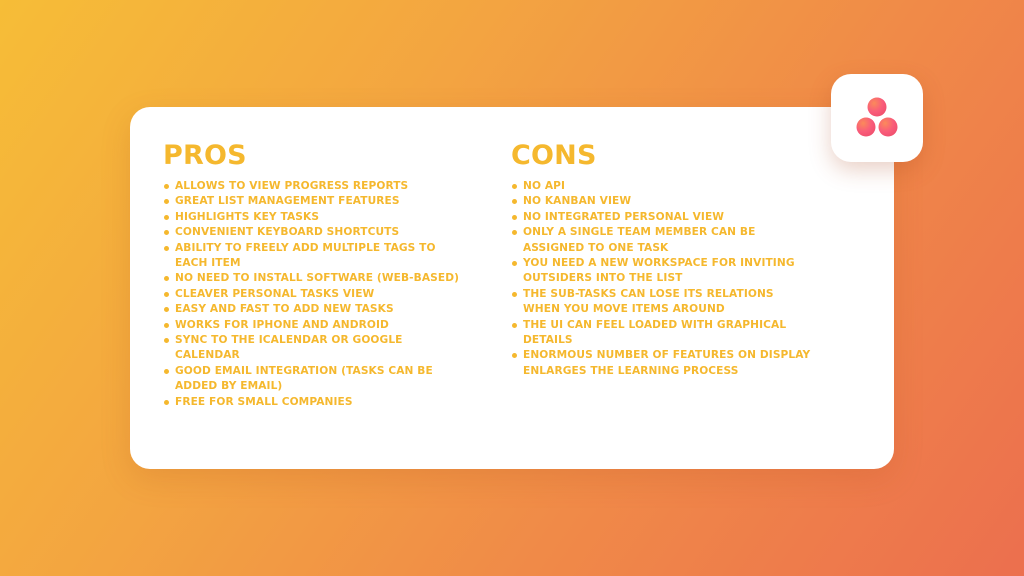 This screenshot has width=1024, height=576. What do you see at coordinates (313, 309) in the screenshot?
I see `pros-item: EASY AND FAST TO ADD NEW TASKS` at bounding box center [313, 309].